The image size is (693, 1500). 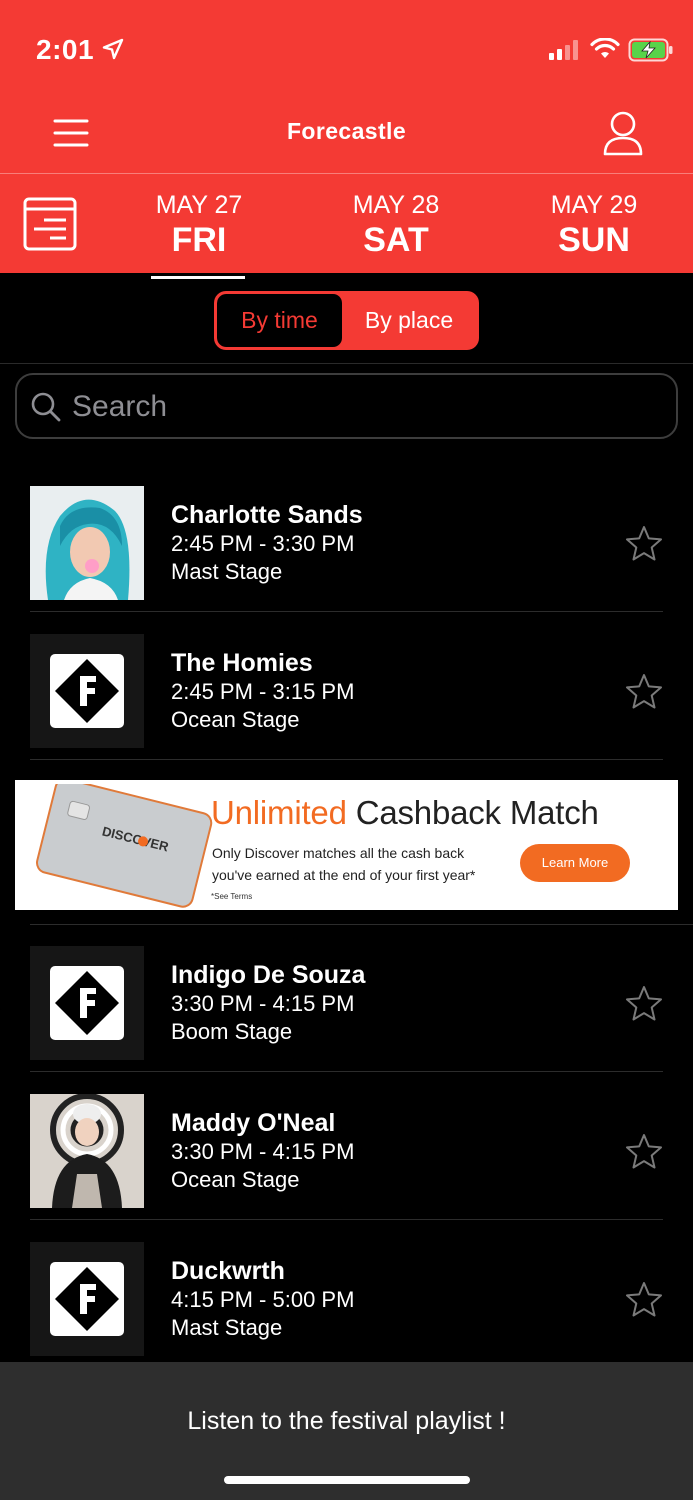 I want to click on search-icon, so click(x=46, y=407).